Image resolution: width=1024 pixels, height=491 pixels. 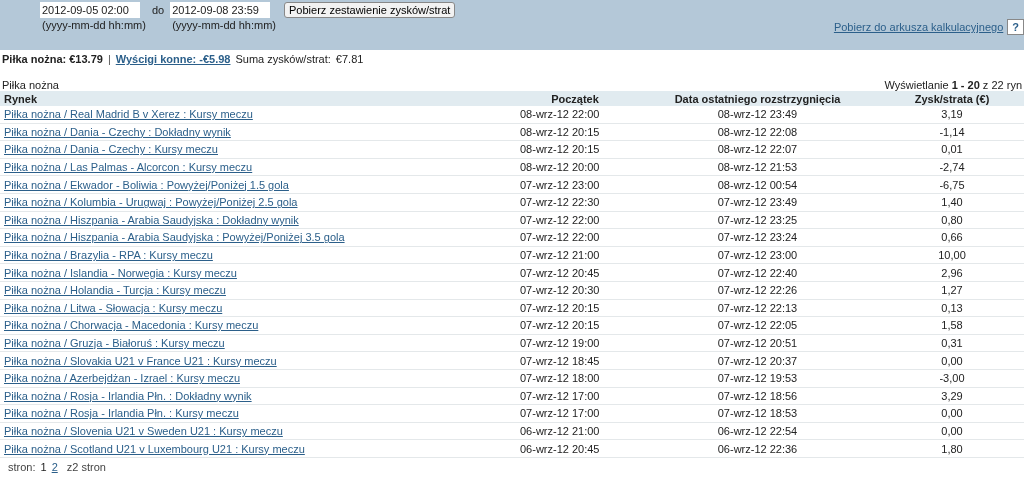 What do you see at coordinates (560, 167) in the screenshot?
I see `table-cell: 08-wrz-12 20:00` at bounding box center [560, 167].